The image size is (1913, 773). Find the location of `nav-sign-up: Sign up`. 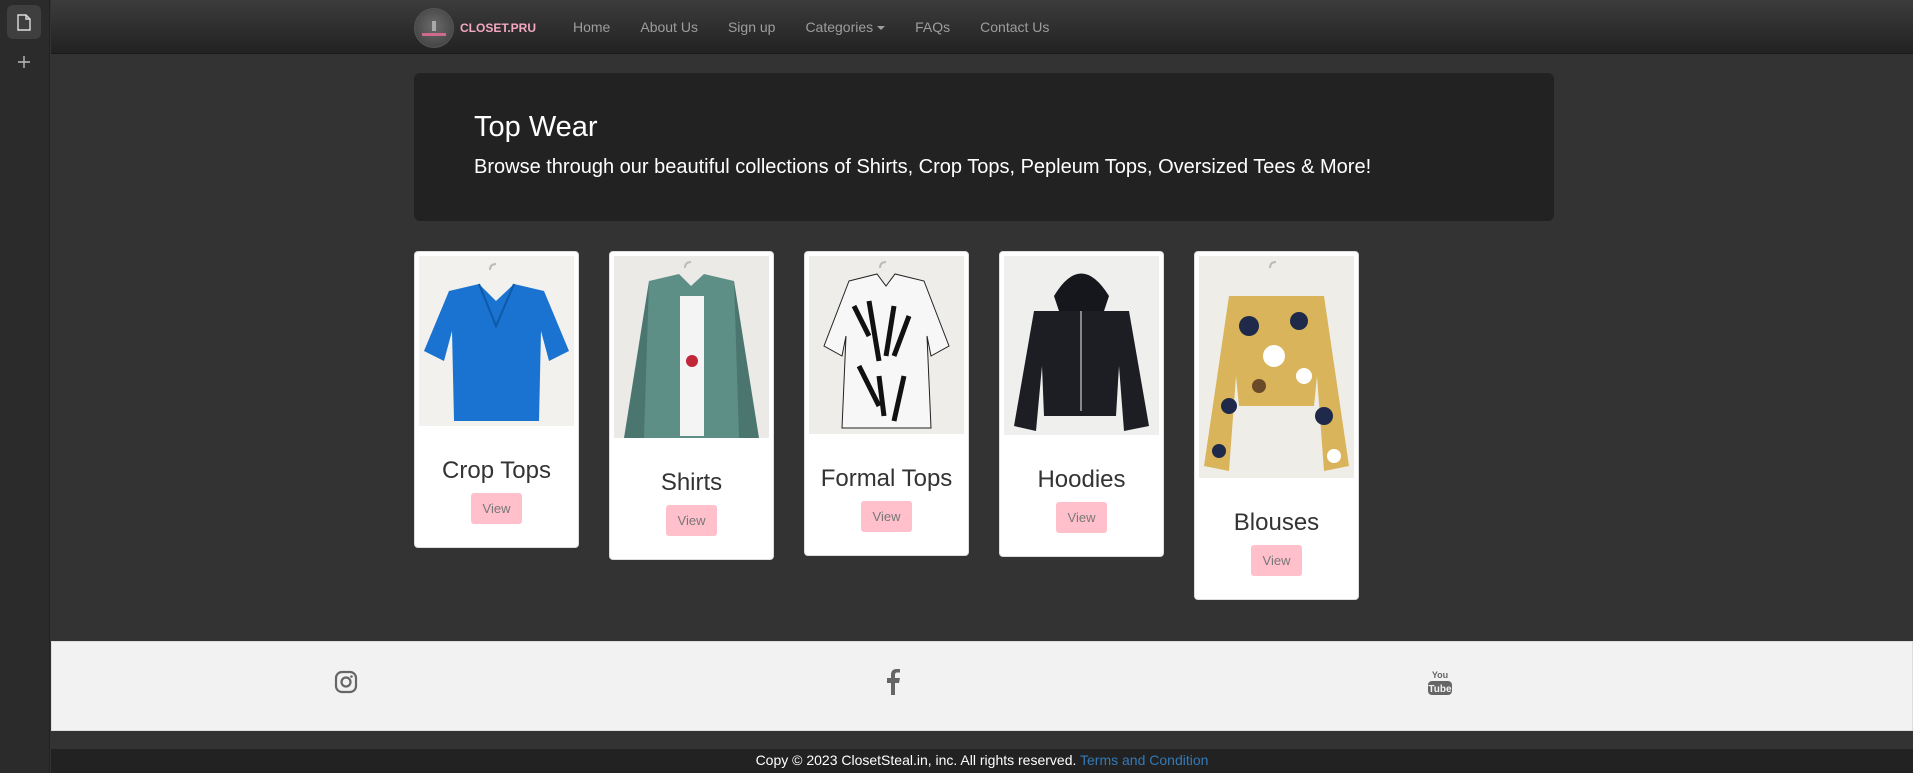

nav-sign-up: Sign up is located at coordinates (751, 27).